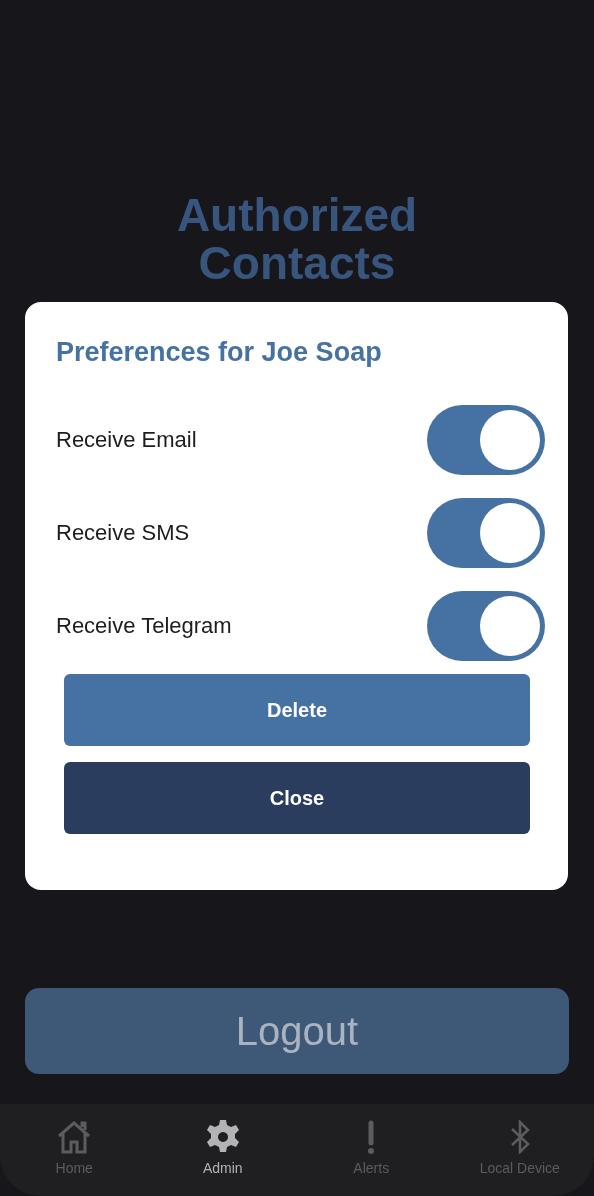  What do you see at coordinates (297, 1031) in the screenshot?
I see `logout-button: Logout` at bounding box center [297, 1031].